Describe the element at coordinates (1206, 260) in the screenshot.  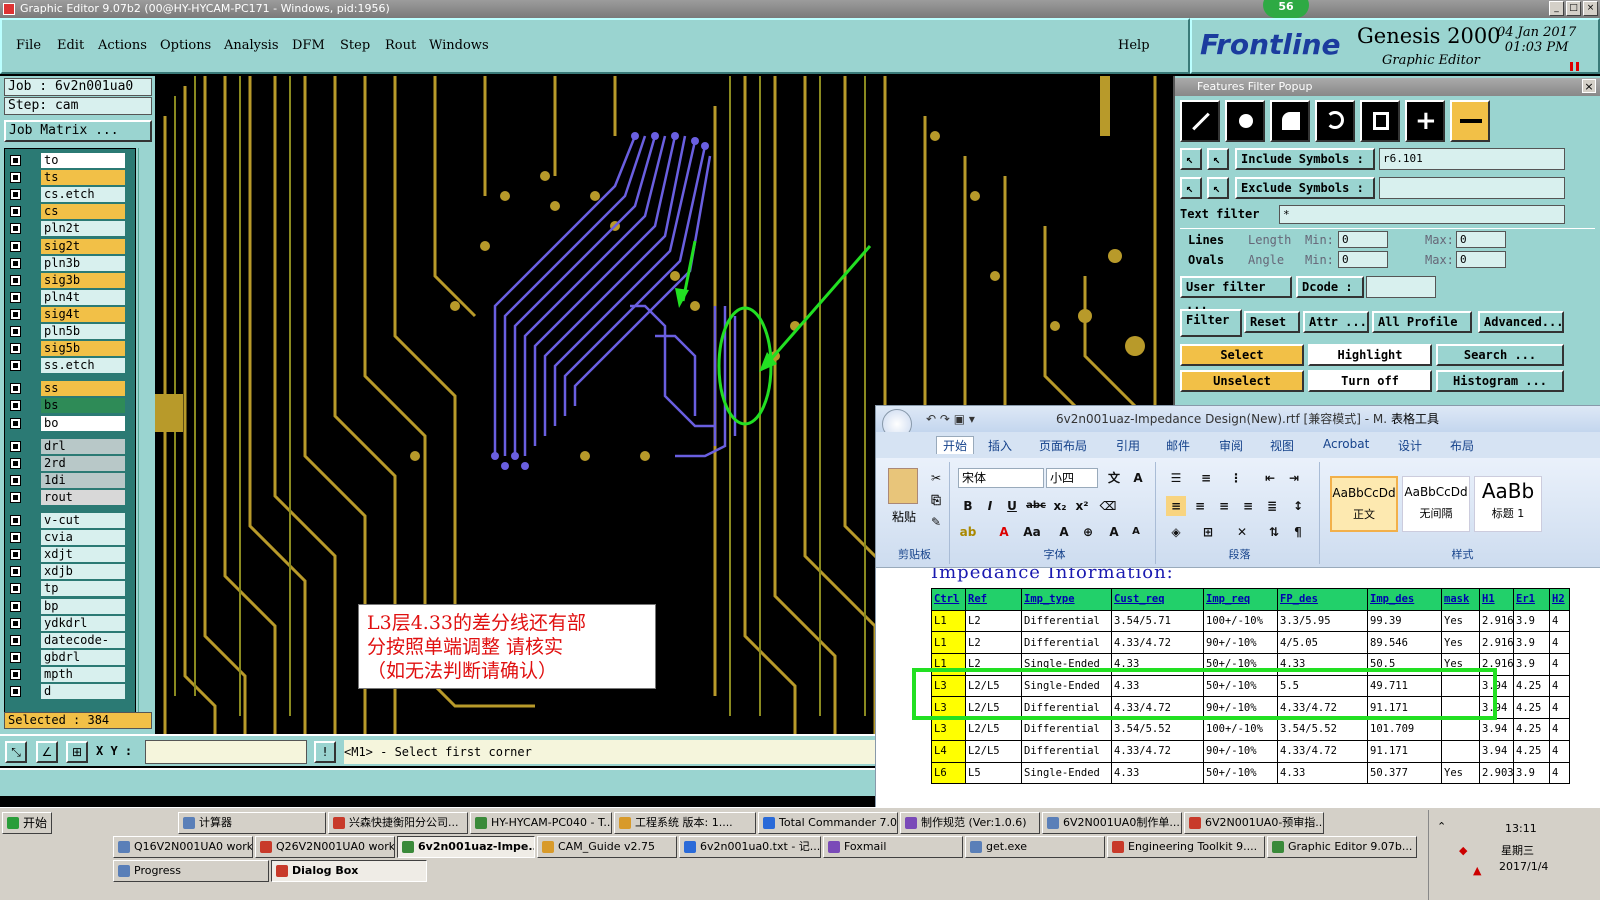
I see `ovals-checkbox: Ovals` at that location.